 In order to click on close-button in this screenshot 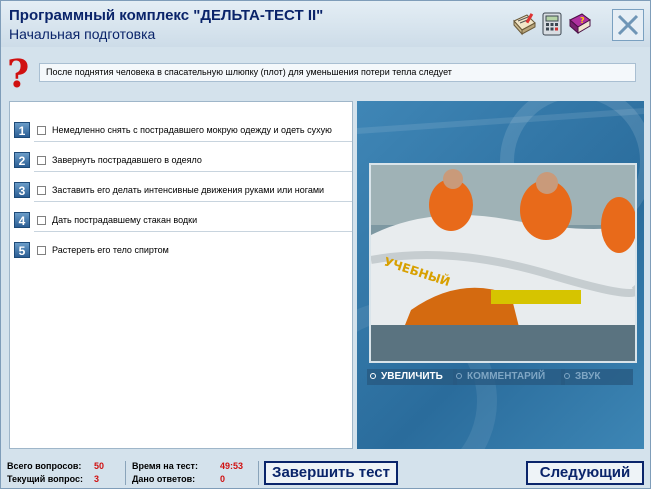, I will do `click(628, 25)`.